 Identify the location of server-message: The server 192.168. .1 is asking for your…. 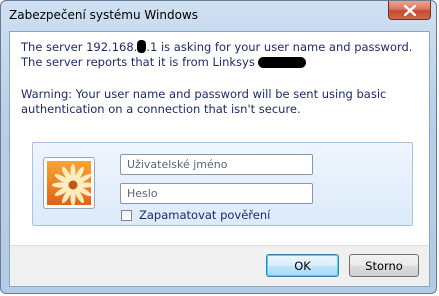
(221, 55).